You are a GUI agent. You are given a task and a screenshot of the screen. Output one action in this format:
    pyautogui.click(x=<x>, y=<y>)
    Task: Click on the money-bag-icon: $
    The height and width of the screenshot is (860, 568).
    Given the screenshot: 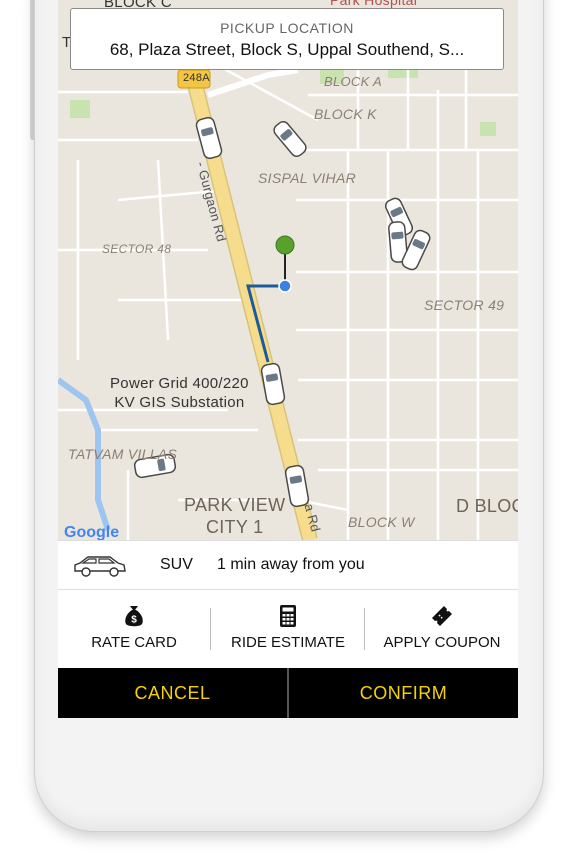 What is the action you would take?
    pyautogui.click(x=134, y=616)
    